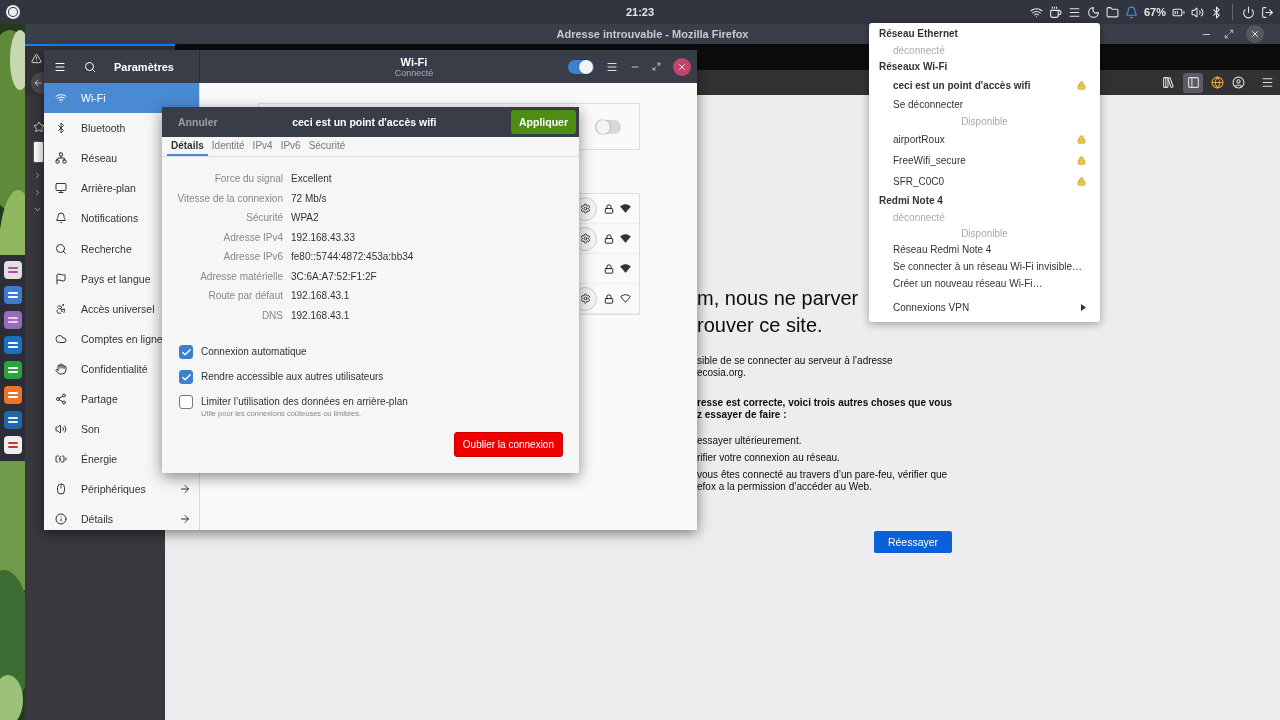 Image resolution: width=1280 pixels, height=720 pixels. I want to click on speaker-icon, so click(1197, 12).